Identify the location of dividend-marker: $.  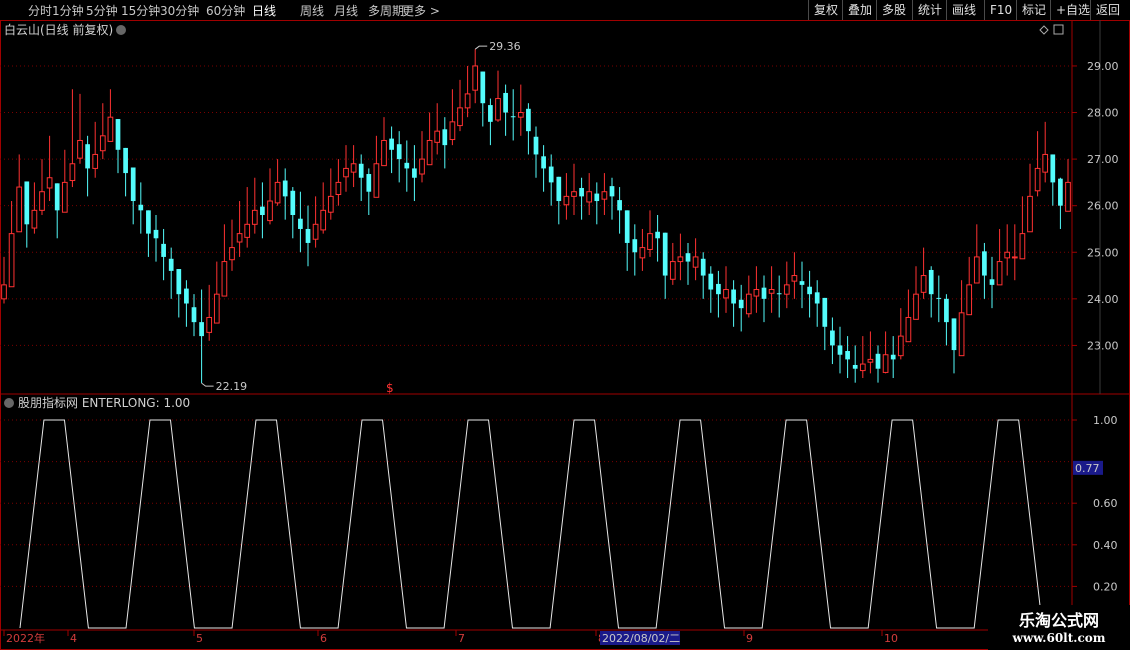
(390, 388).